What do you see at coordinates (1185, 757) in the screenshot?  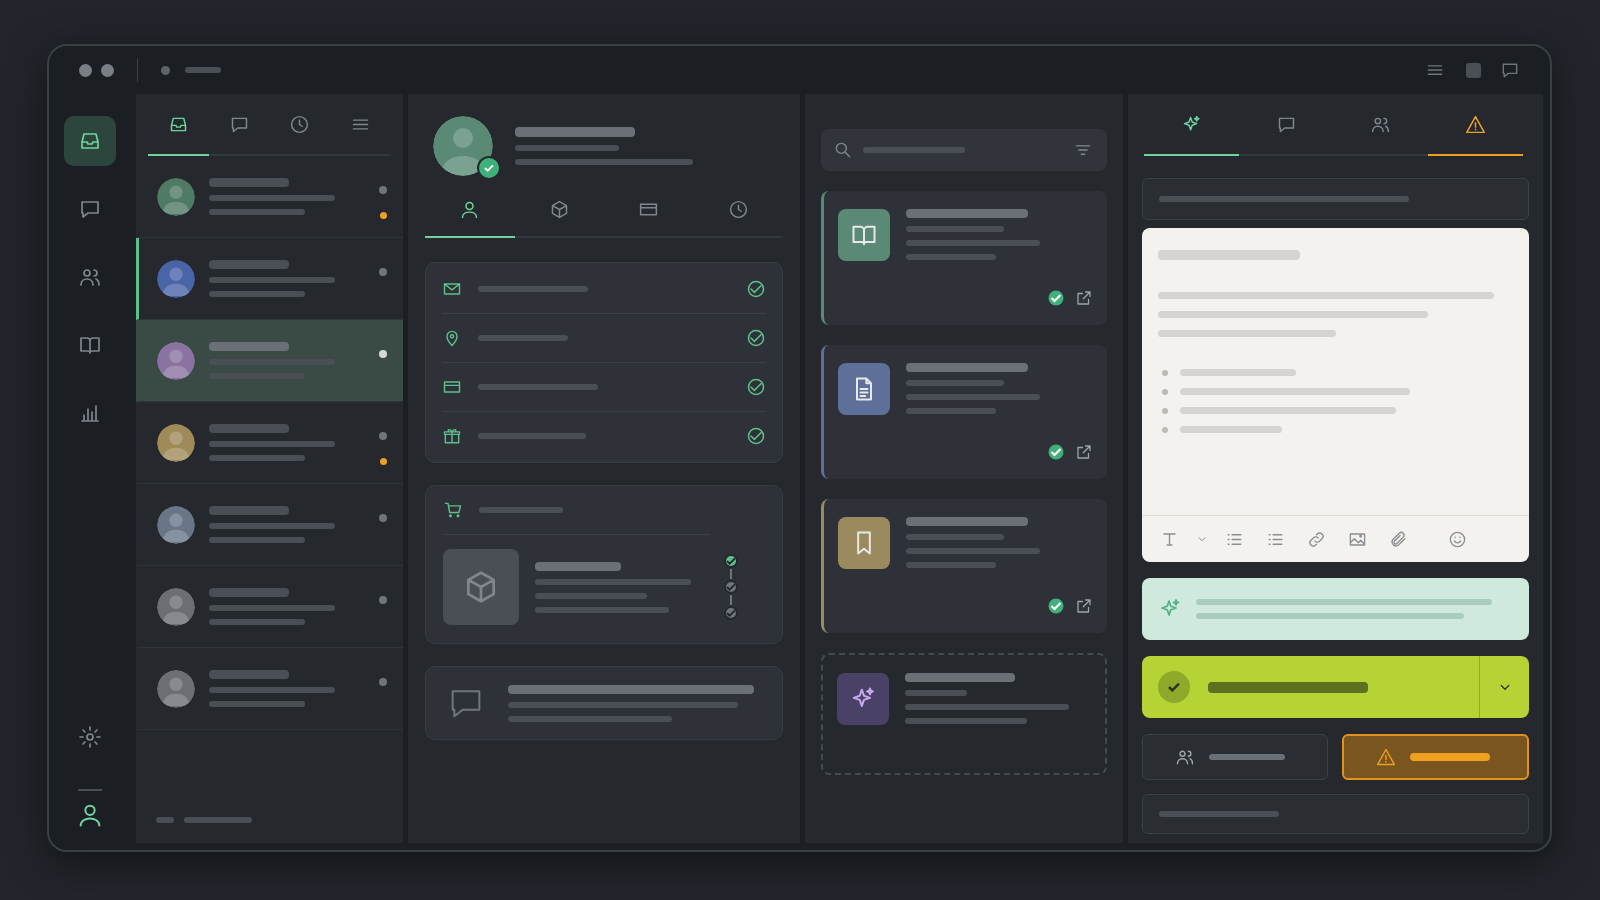 I see `people-icon` at bounding box center [1185, 757].